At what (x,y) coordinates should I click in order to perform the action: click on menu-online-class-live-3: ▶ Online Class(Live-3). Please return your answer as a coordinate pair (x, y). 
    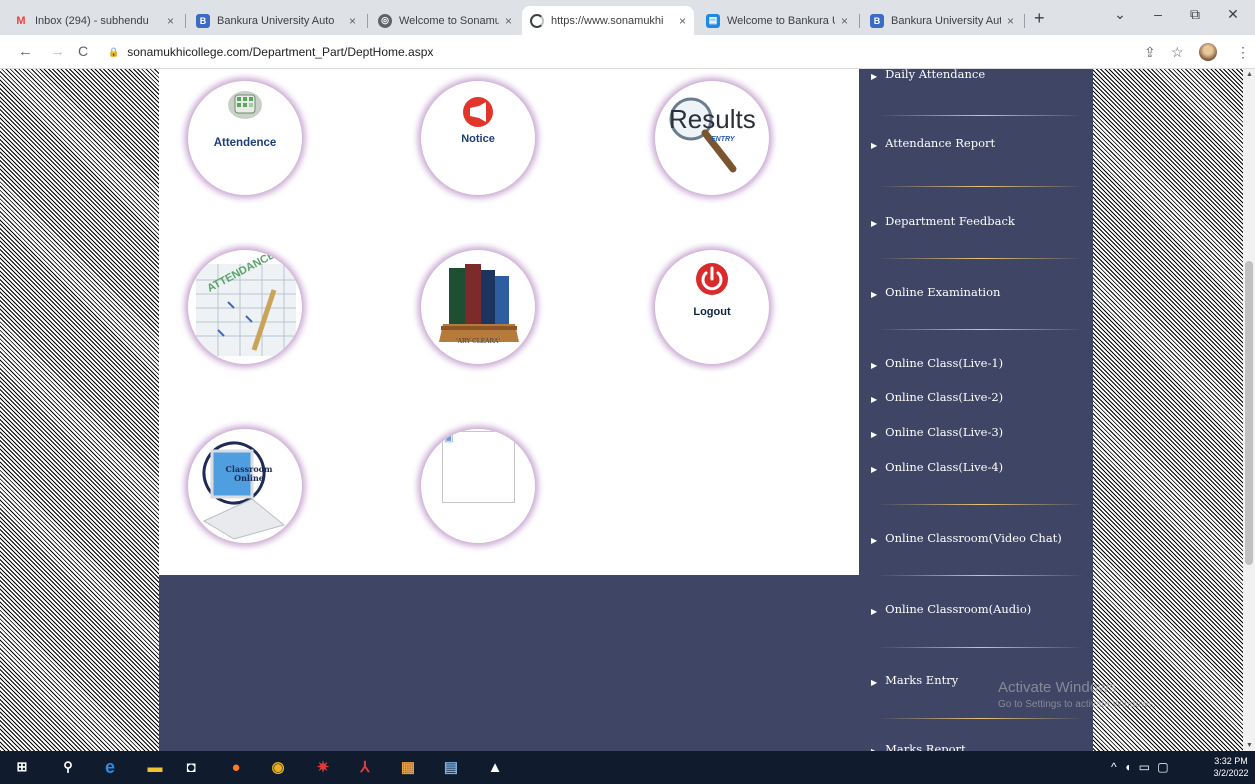
    Looking at the image, I should click on (937, 432).